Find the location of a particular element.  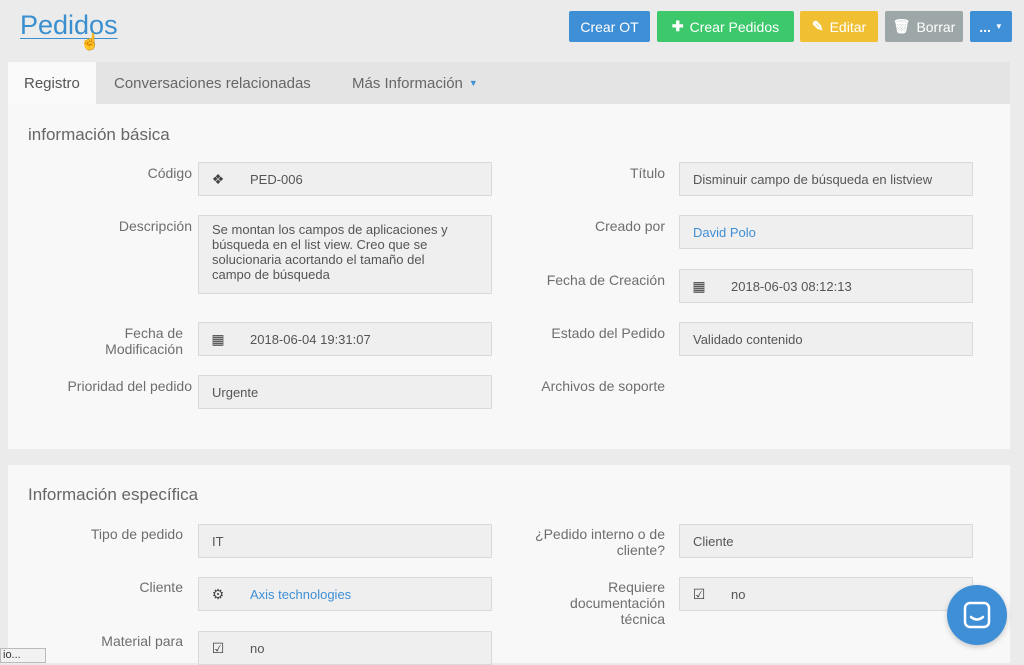

chat-icon is located at coordinates (977, 615).